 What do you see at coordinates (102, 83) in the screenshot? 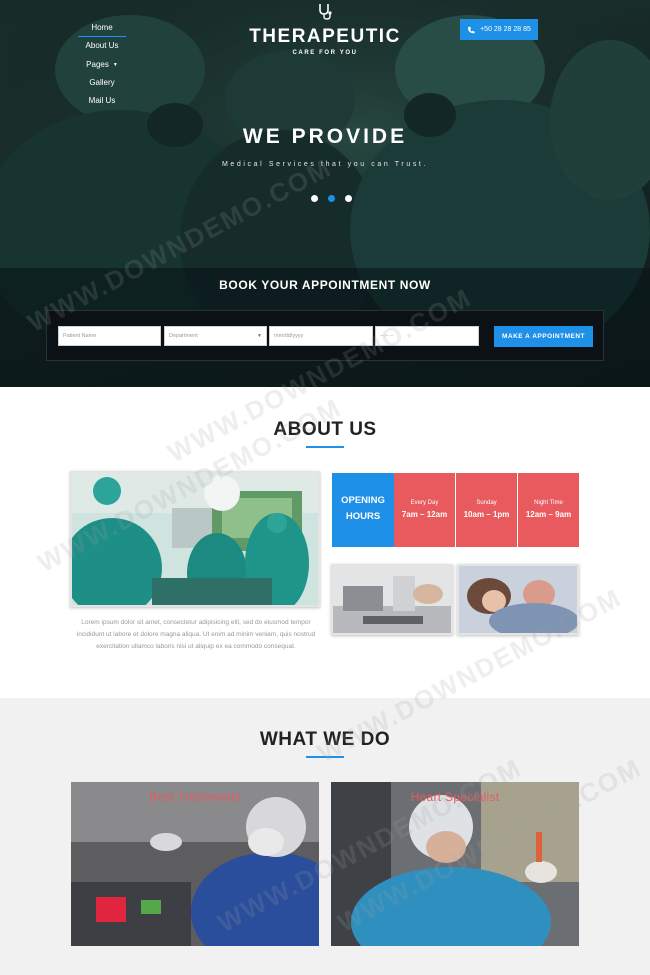
I see `nav-item-gallery: Gallery` at bounding box center [102, 83].